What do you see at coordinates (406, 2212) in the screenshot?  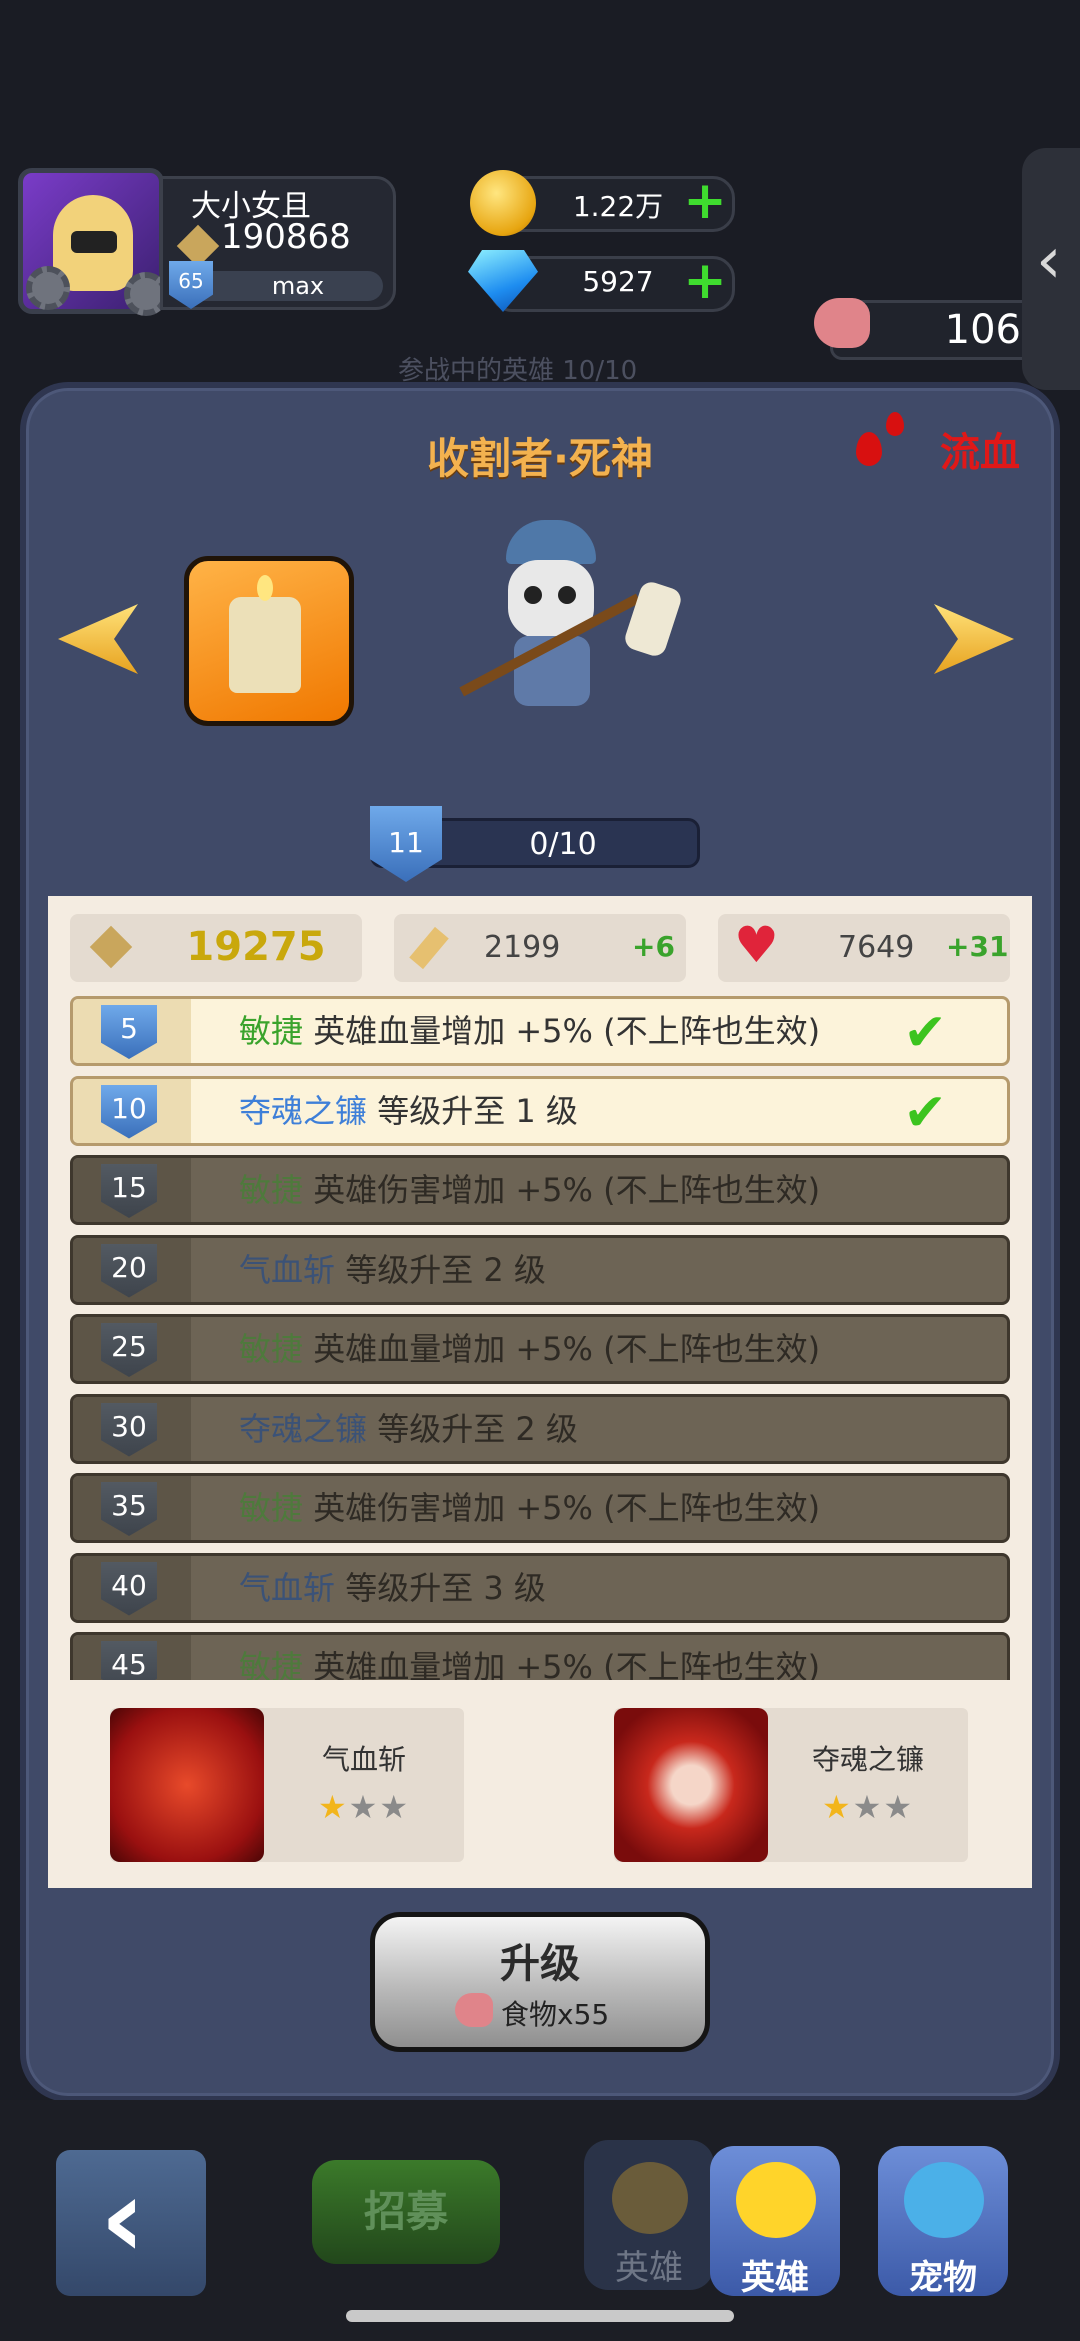 I see `recruit-button: 招募` at bounding box center [406, 2212].